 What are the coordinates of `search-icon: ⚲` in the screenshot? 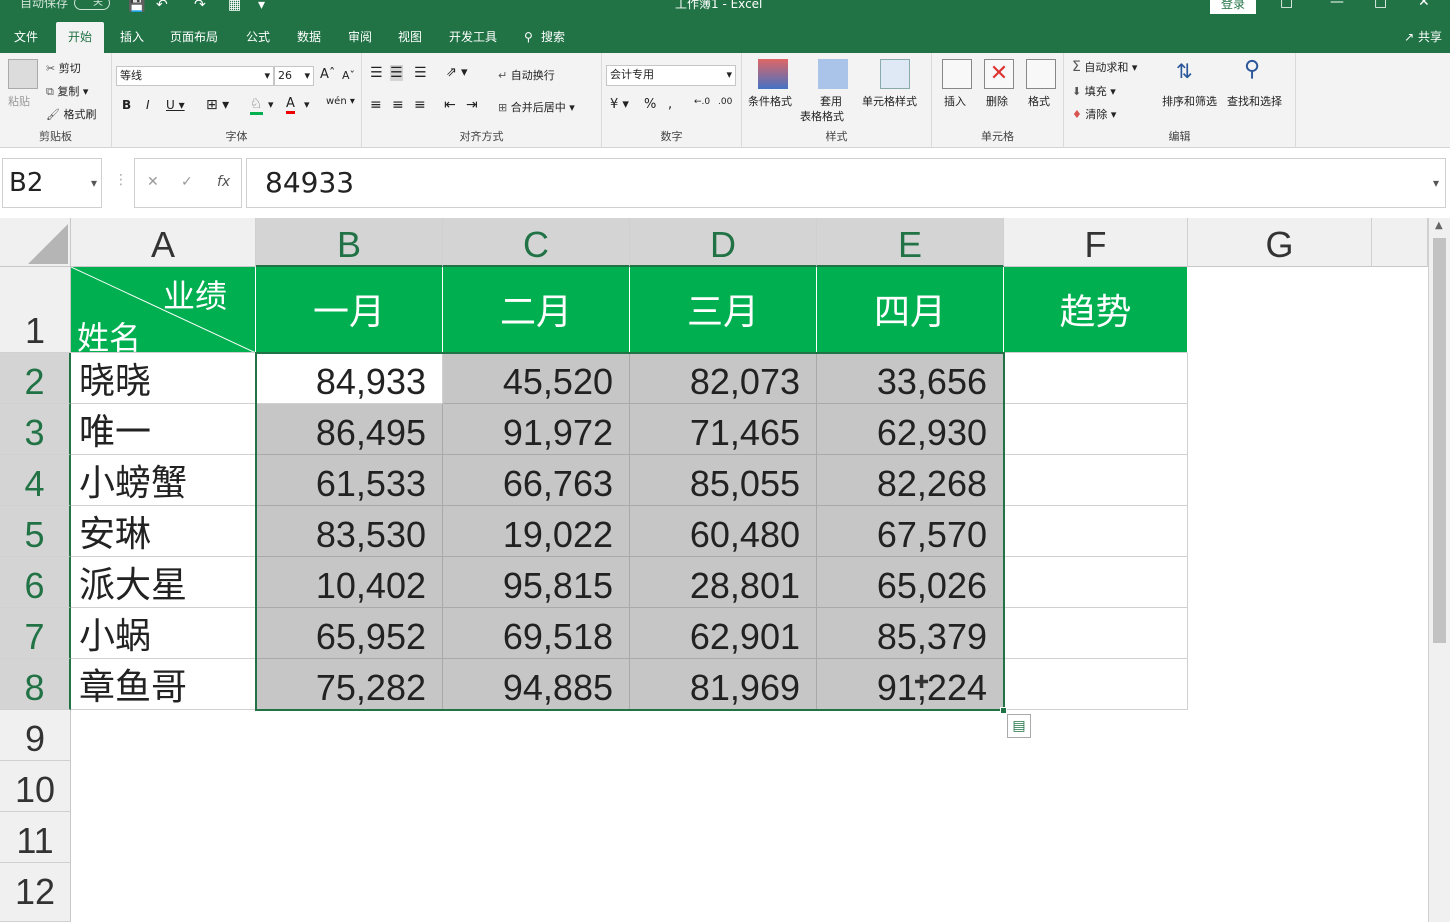 It's located at (528, 37).